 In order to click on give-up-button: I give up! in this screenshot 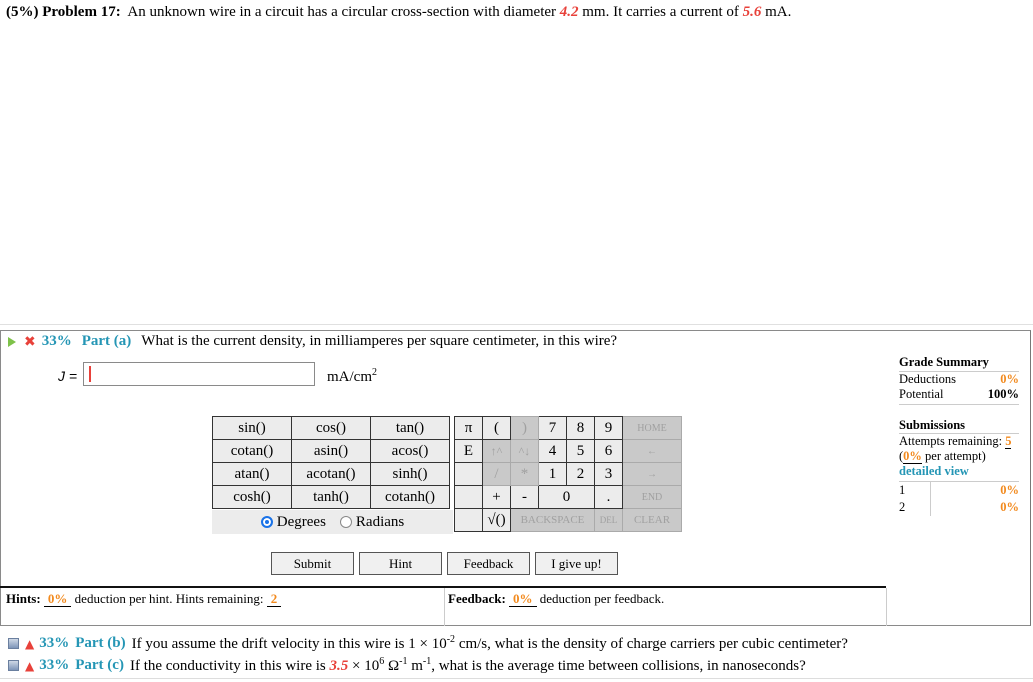, I will do `click(576, 563)`.